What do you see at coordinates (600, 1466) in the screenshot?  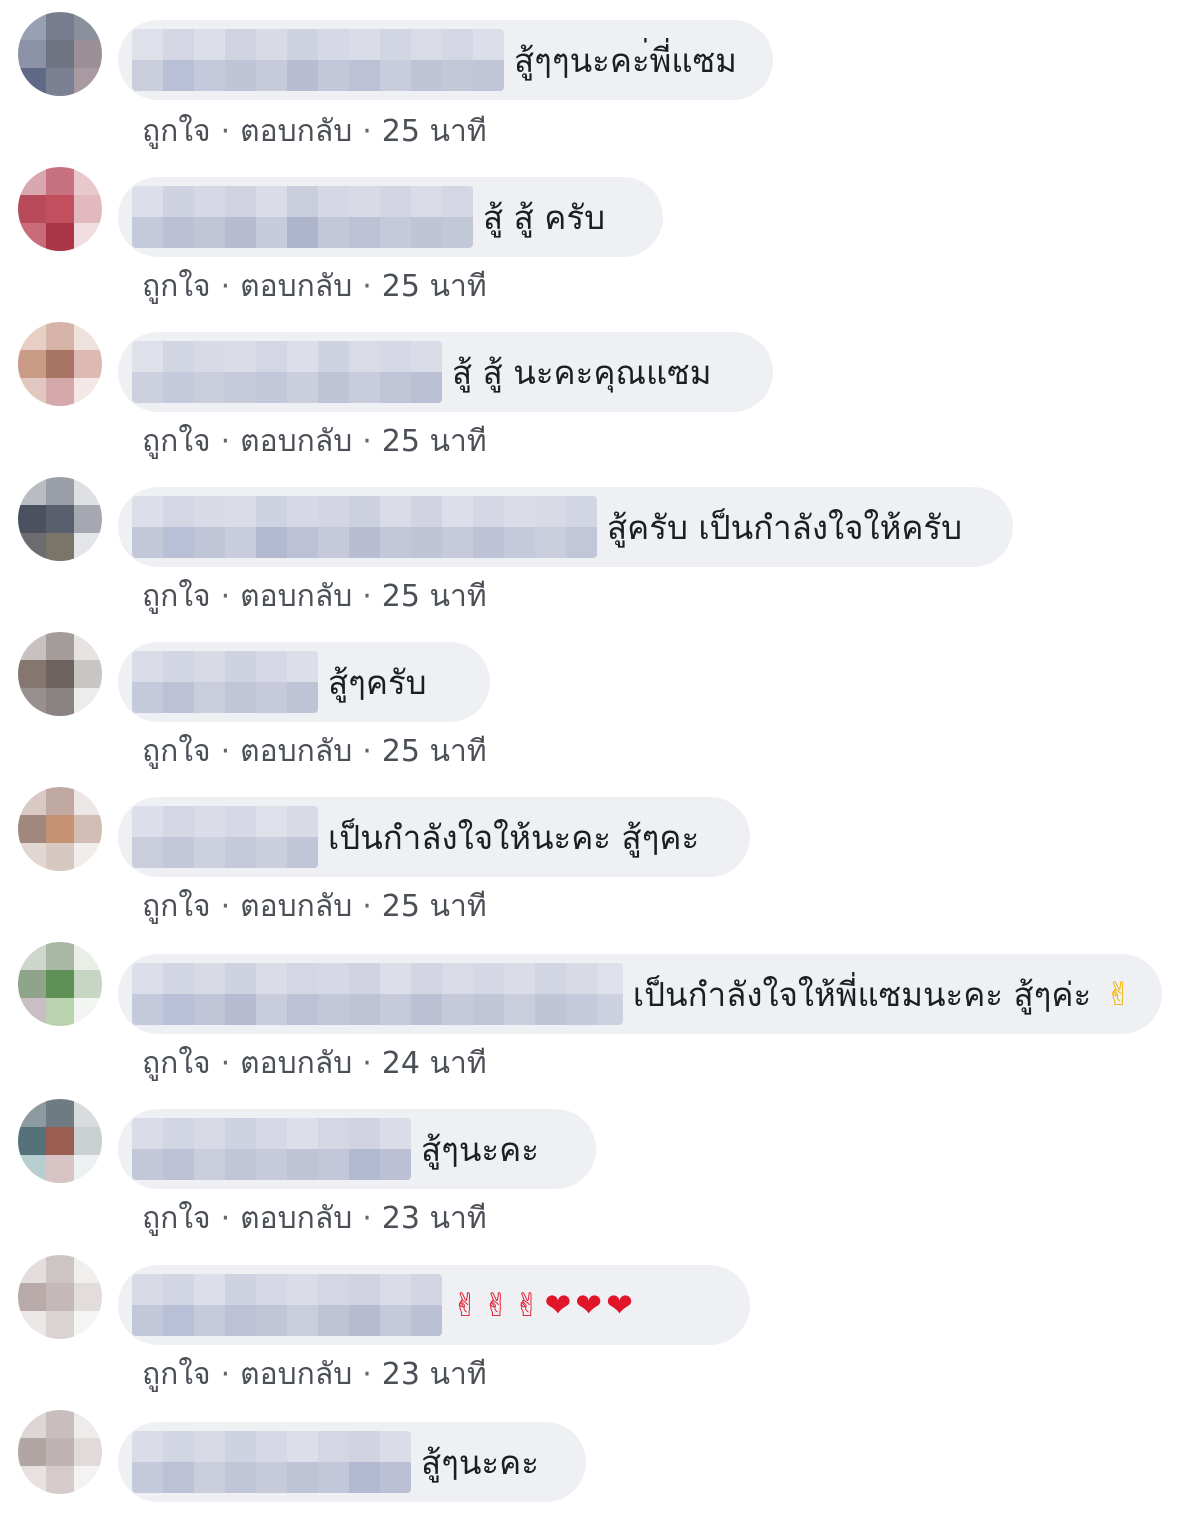 I see `comment-item: สู้ๆนะคะ` at bounding box center [600, 1466].